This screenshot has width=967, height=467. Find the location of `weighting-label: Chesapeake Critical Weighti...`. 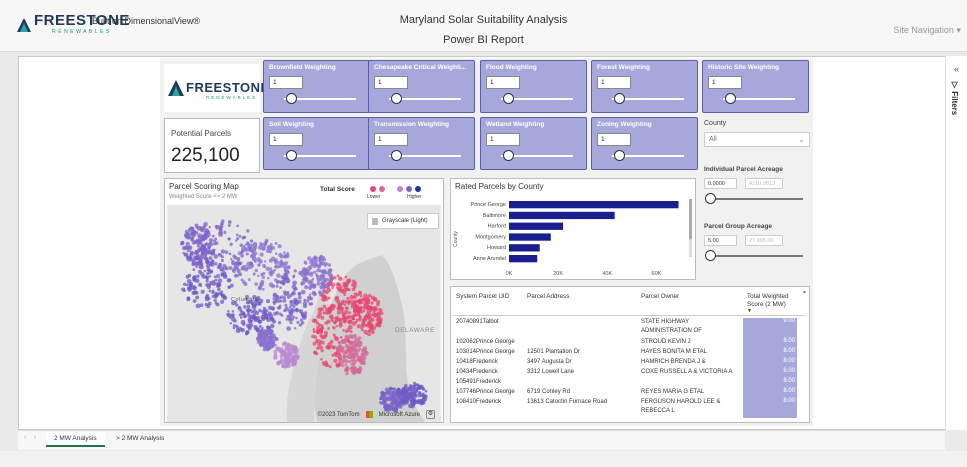

weighting-label: Chesapeake Critical Weighti... is located at coordinates (420, 67).